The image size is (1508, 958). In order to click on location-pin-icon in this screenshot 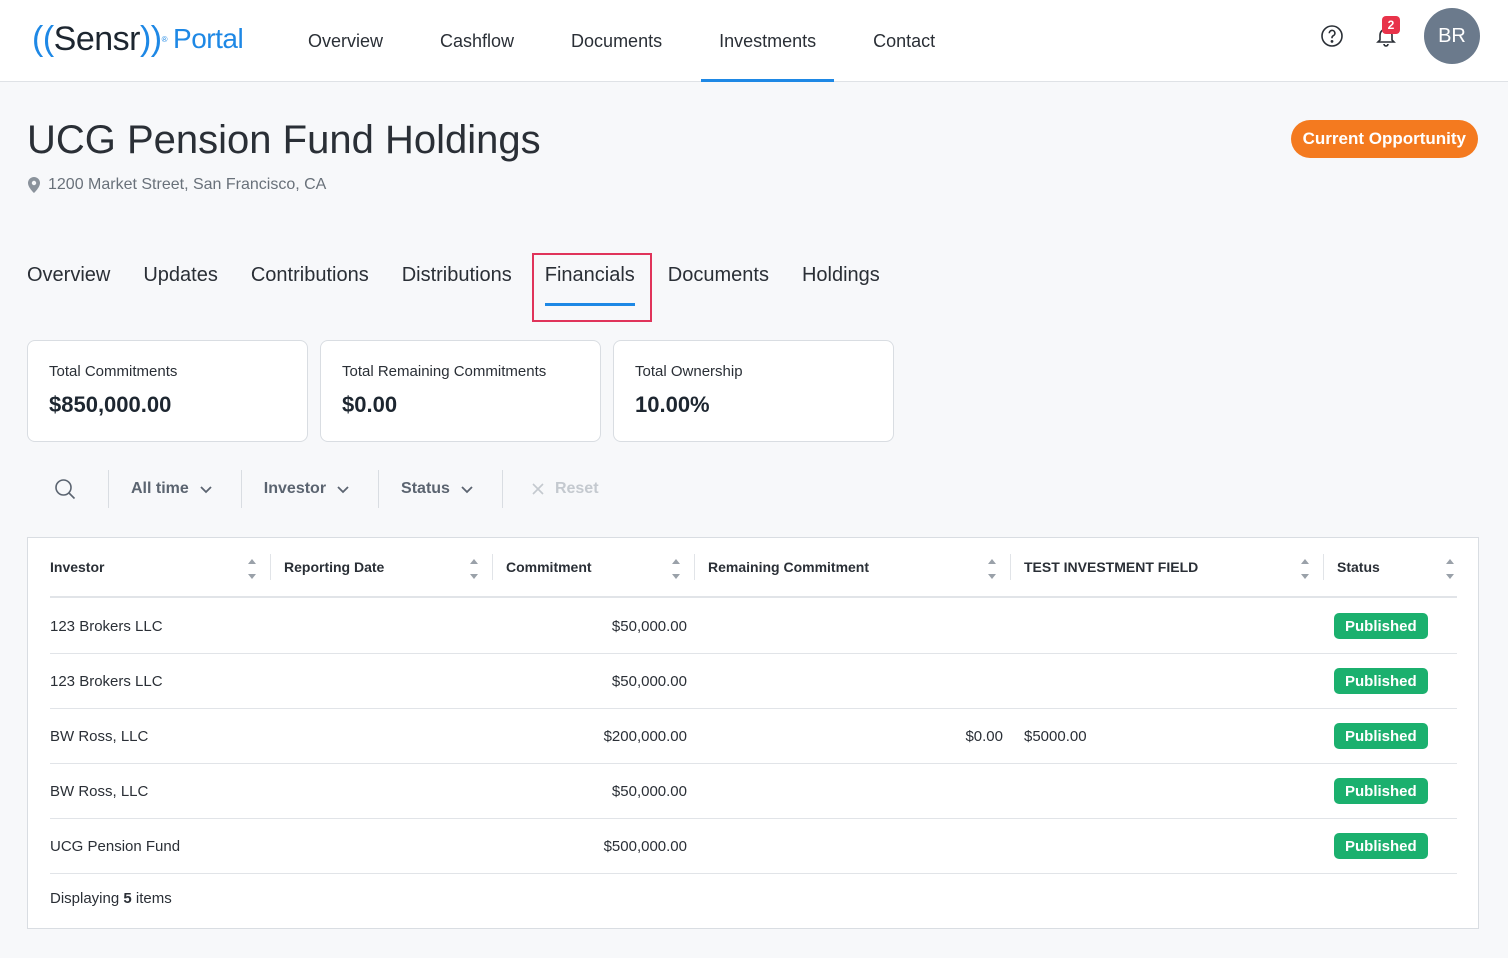, I will do `click(34, 185)`.